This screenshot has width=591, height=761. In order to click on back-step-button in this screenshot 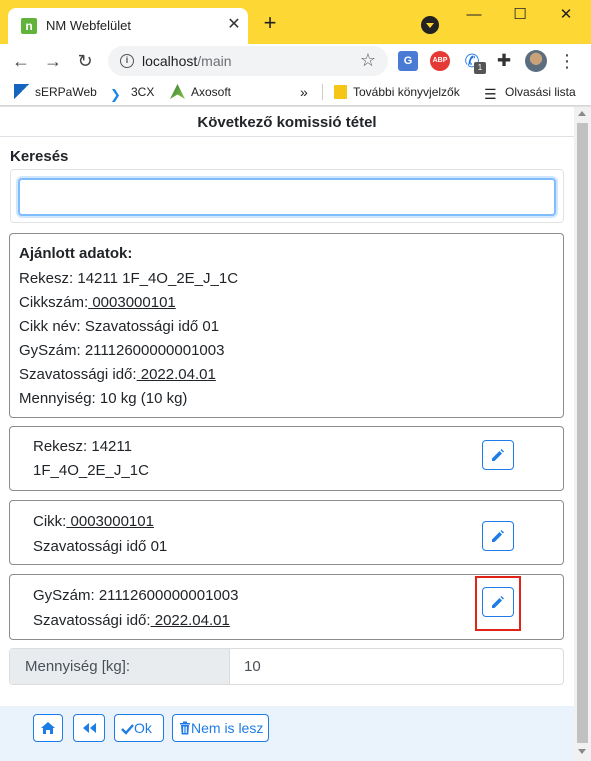, I will do `click(89, 728)`.